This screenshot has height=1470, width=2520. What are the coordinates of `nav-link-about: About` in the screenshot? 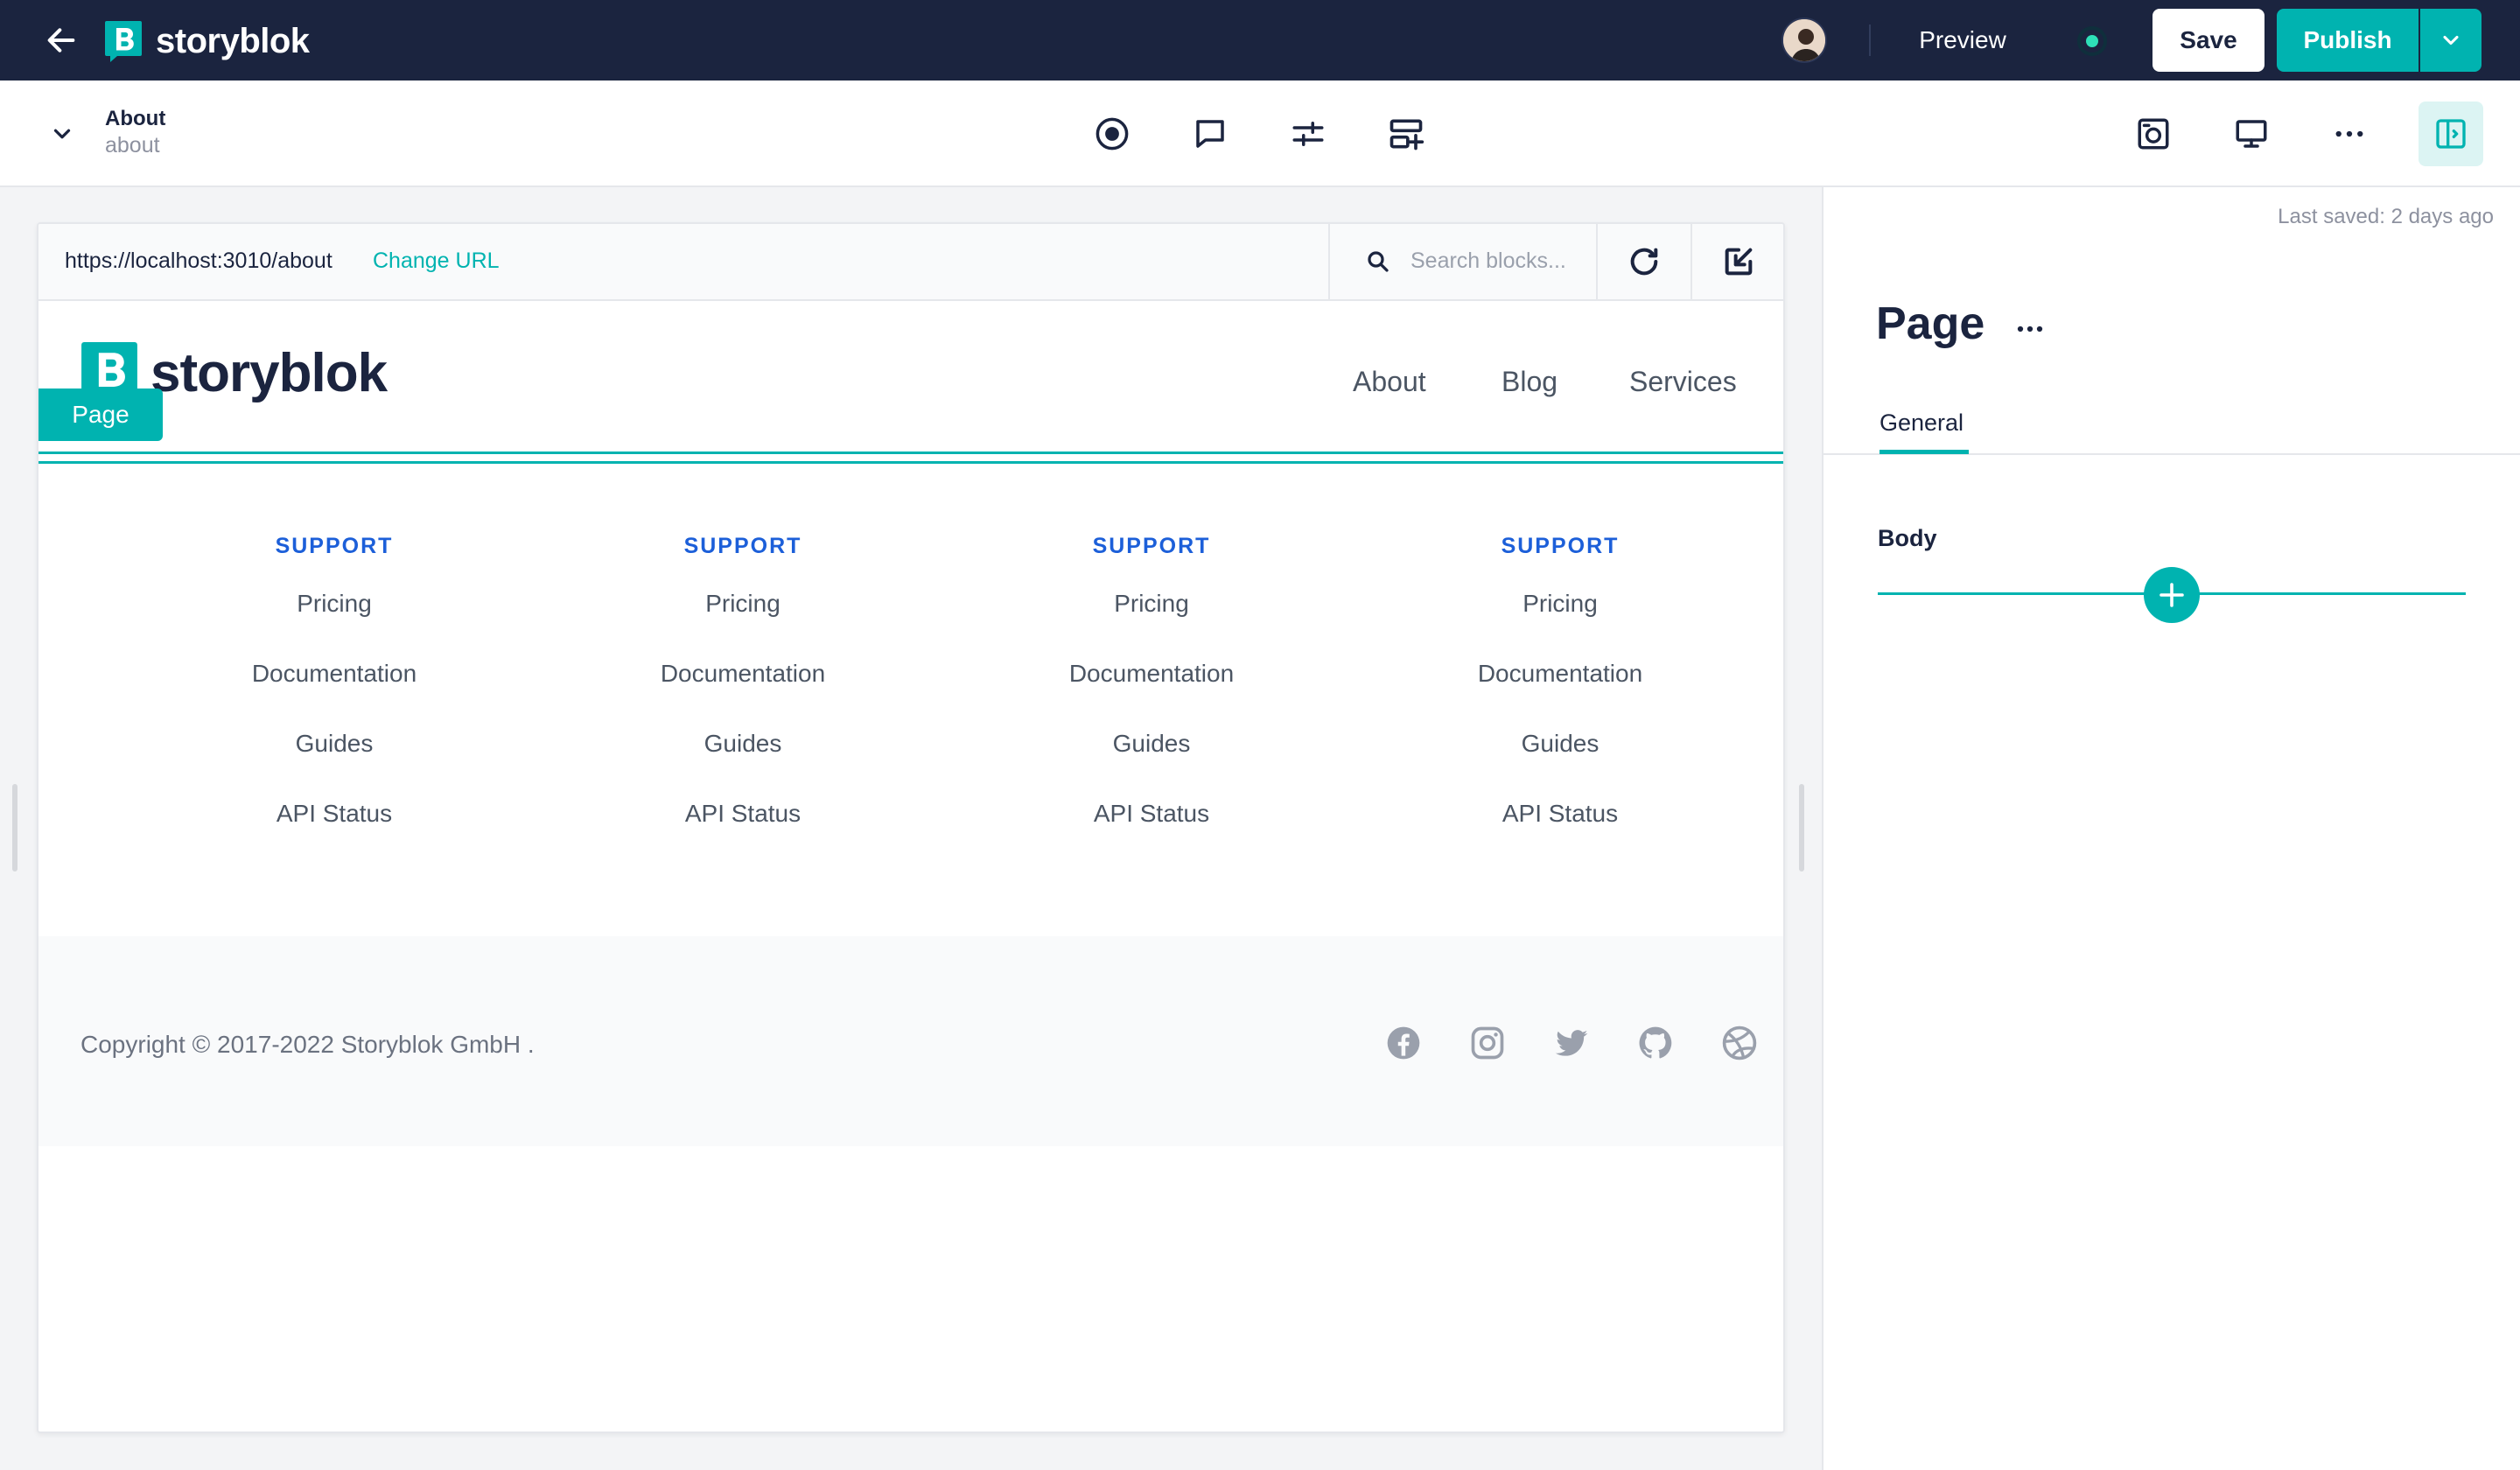 It's located at (1389, 382).